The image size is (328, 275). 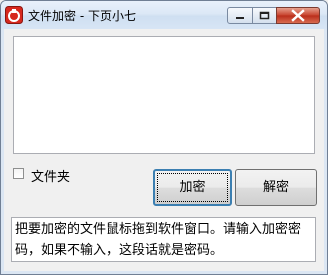 I want to click on folder-checkbox-label: 文件夹, so click(x=50, y=175).